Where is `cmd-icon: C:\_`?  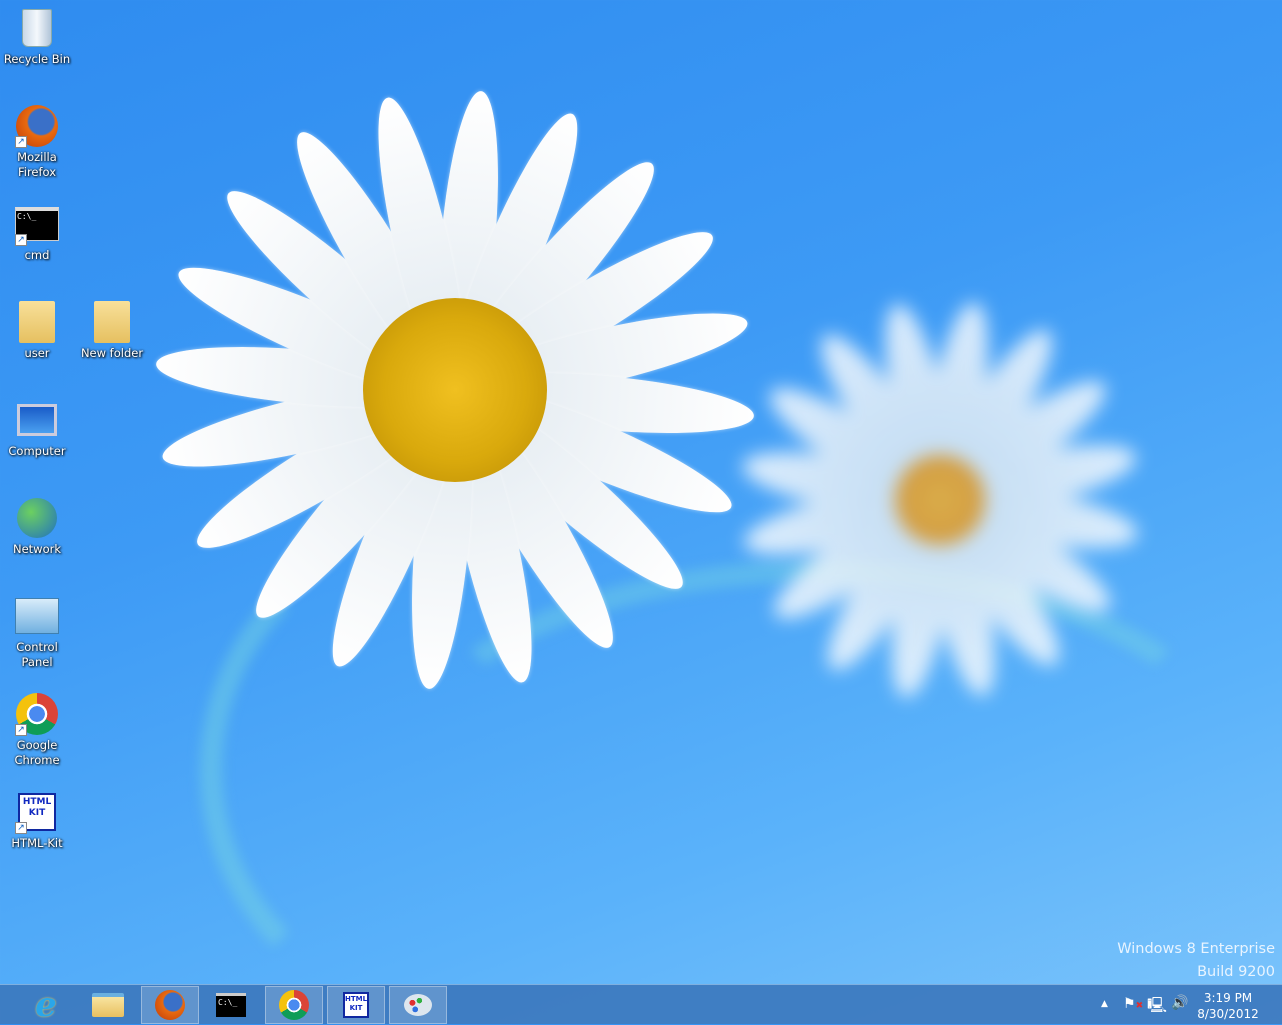
cmd-icon: C:\_ is located at coordinates (231, 1005).